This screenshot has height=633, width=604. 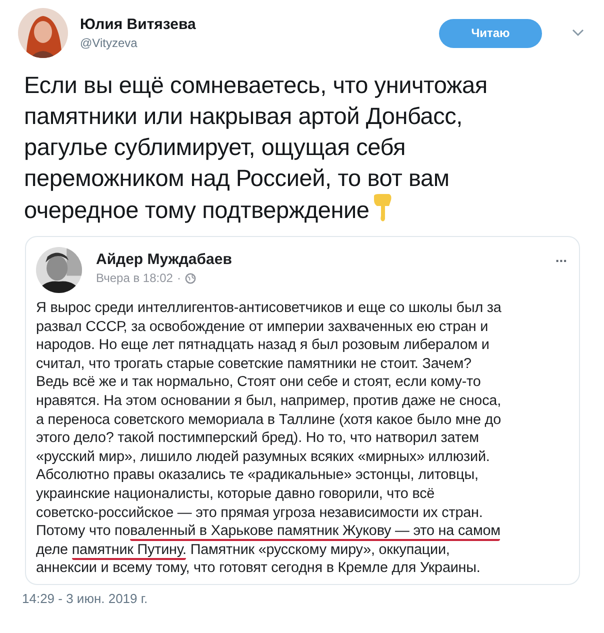 What do you see at coordinates (253, 24) in the screenshot?
I see `author-name: Юлия Витязева` at bounding box center [253, 24].